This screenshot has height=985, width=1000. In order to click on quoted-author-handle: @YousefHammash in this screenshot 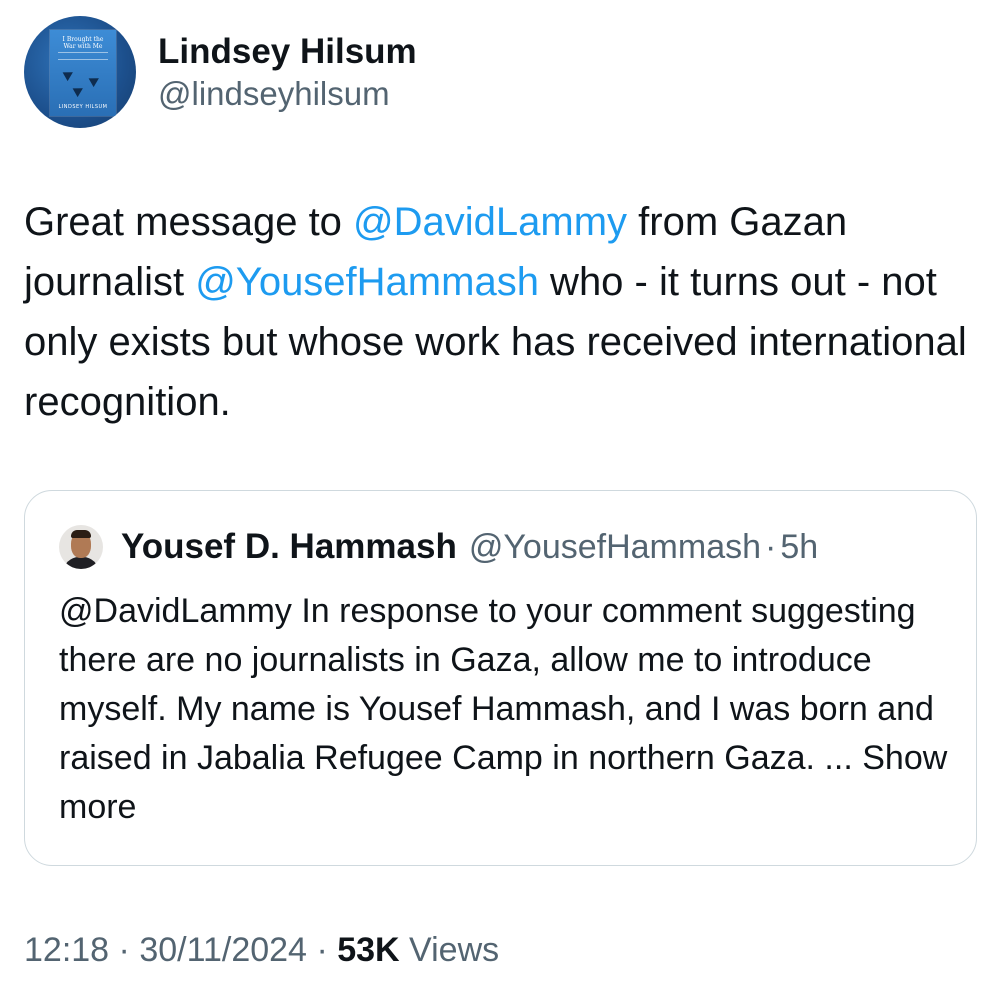, I will do `click(615, 547)`.